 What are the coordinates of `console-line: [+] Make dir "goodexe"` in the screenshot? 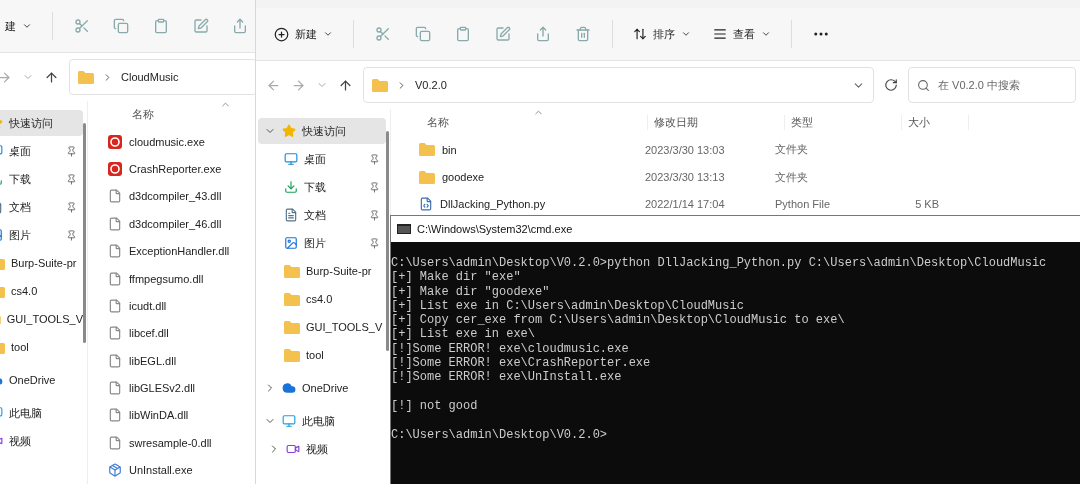 It's located at (471, 291).